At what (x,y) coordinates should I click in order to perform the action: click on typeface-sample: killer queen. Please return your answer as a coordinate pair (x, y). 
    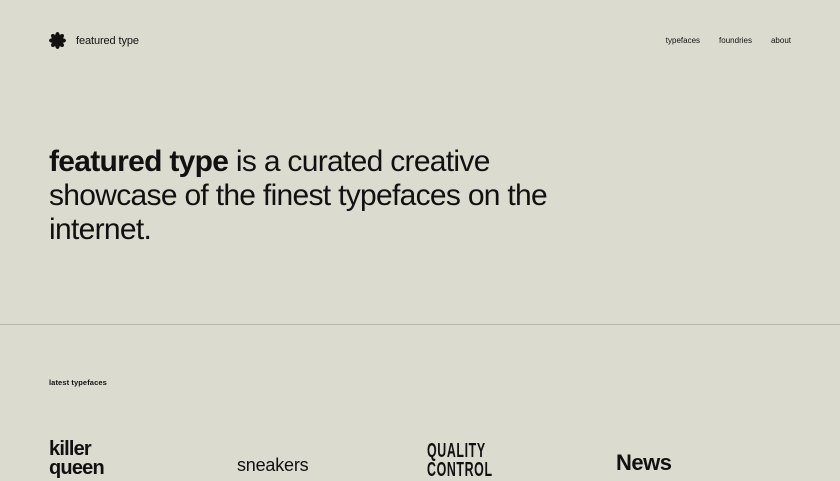
    Looking at the image, I should click on (77, 458).